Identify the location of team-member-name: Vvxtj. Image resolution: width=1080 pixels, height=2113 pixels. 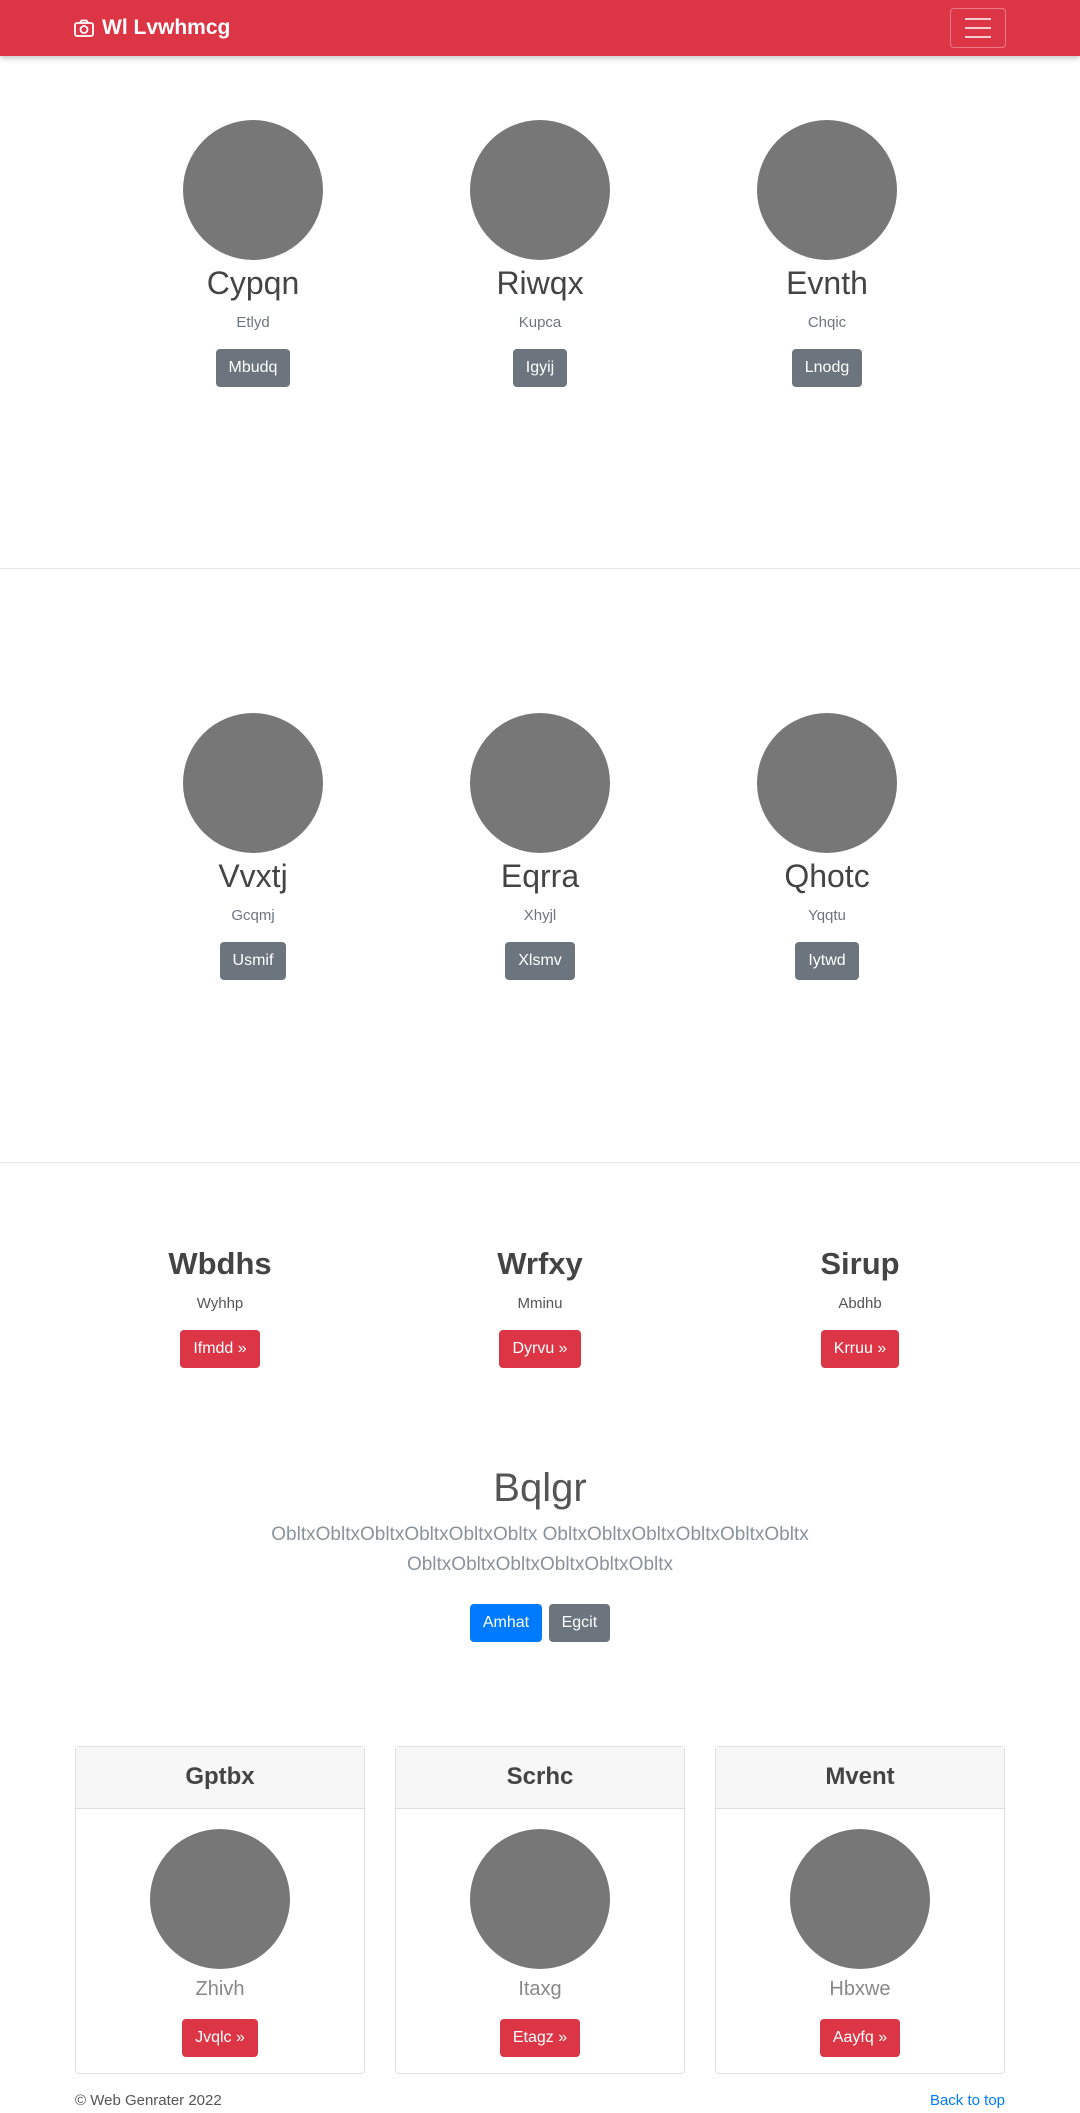
(253, 876).